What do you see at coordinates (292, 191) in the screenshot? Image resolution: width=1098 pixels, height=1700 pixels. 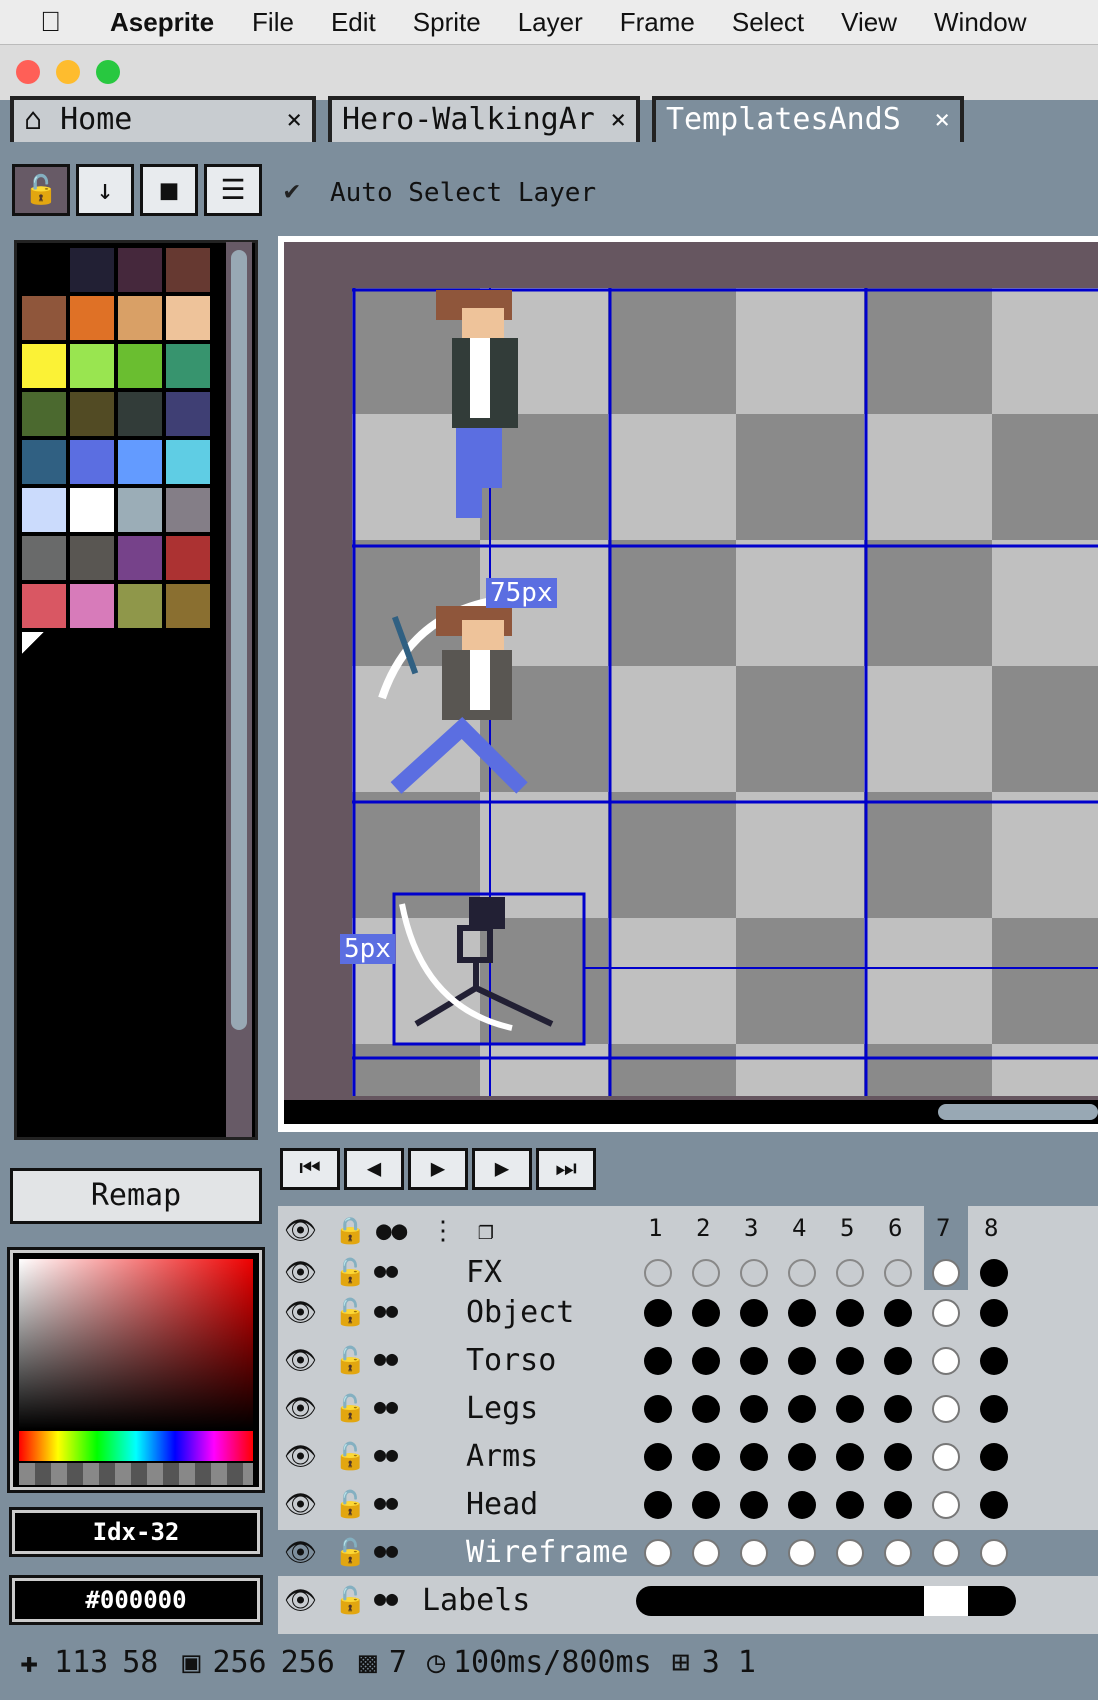 I see `checkbox-icon: ✔` at bounding box center [292, 191].